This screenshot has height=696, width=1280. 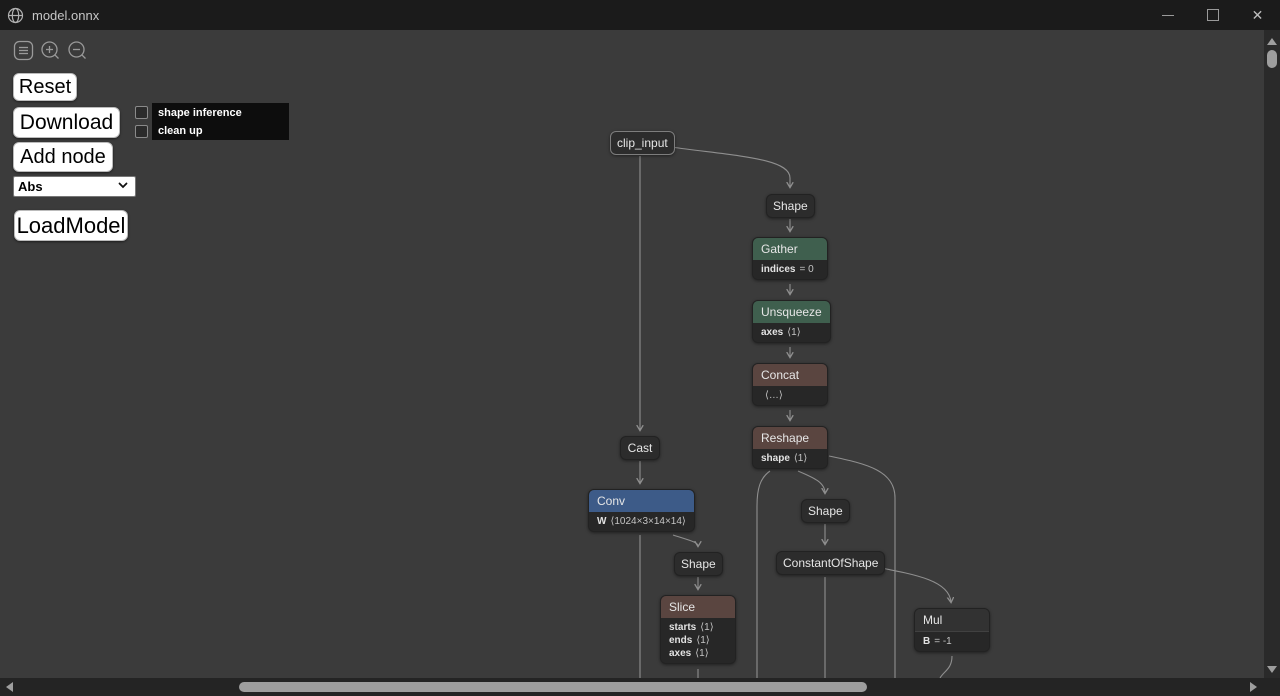 I want to click on attribute-name: ends, so click(x=681, y=640).